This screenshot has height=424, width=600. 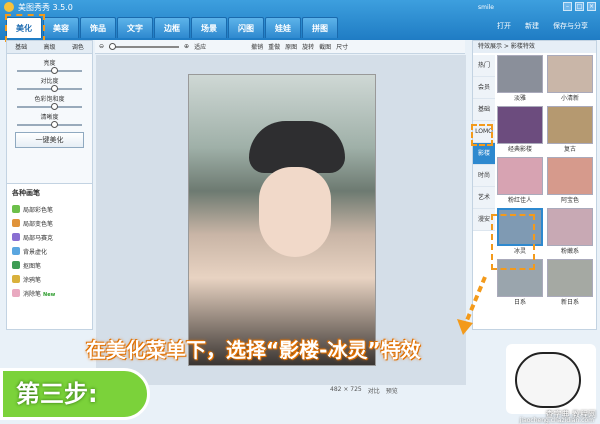 I want to click on tab-flash: 闪图, so click(x=246, y=27).